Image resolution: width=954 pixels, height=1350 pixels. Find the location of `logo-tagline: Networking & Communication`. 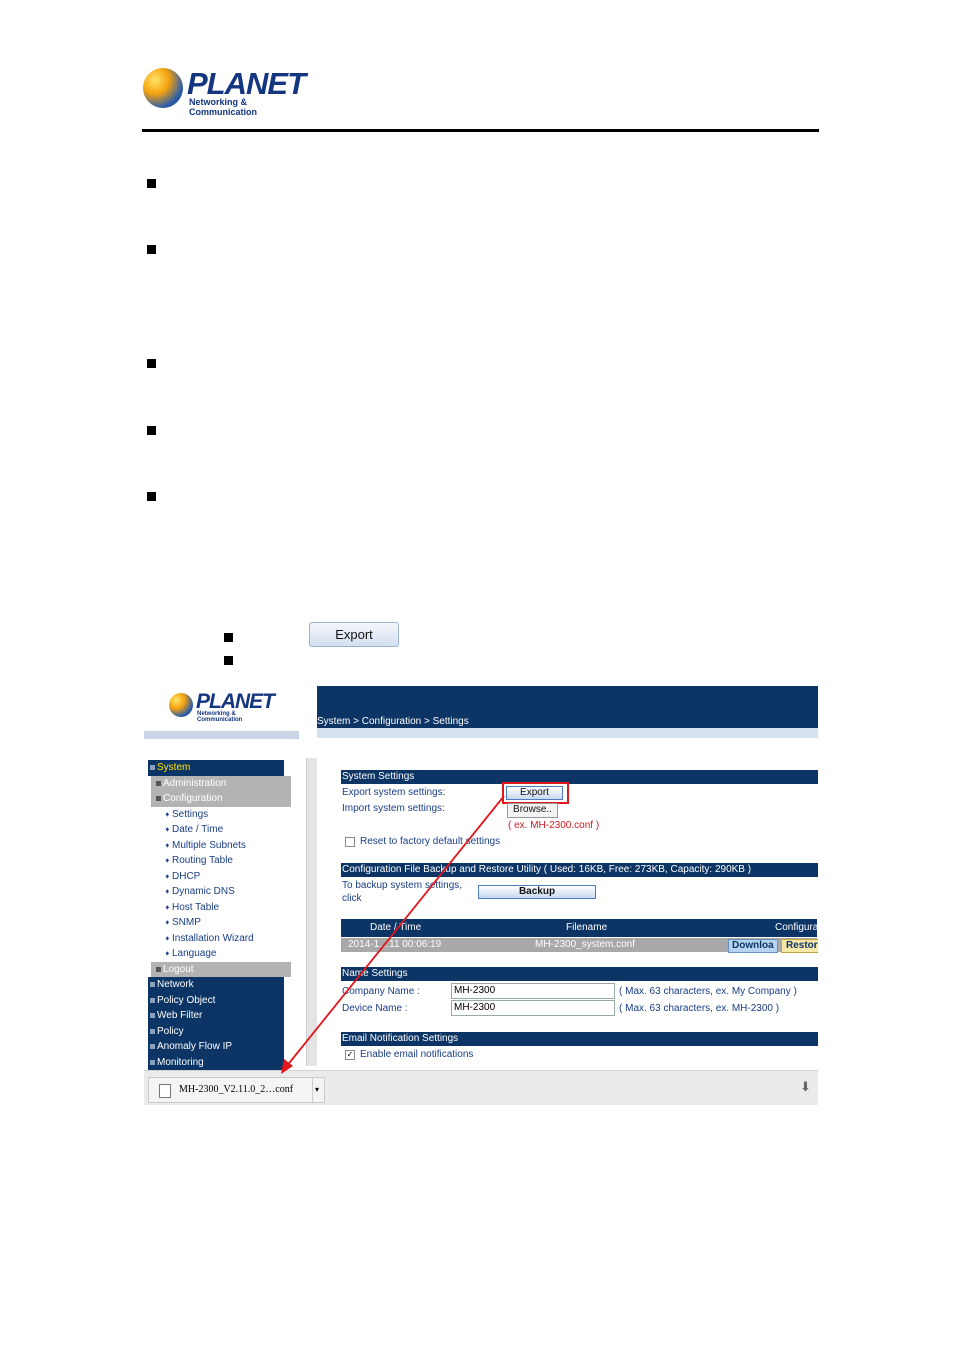

logo-tagline: Networking & Communication is located at coordinates (223, 107).